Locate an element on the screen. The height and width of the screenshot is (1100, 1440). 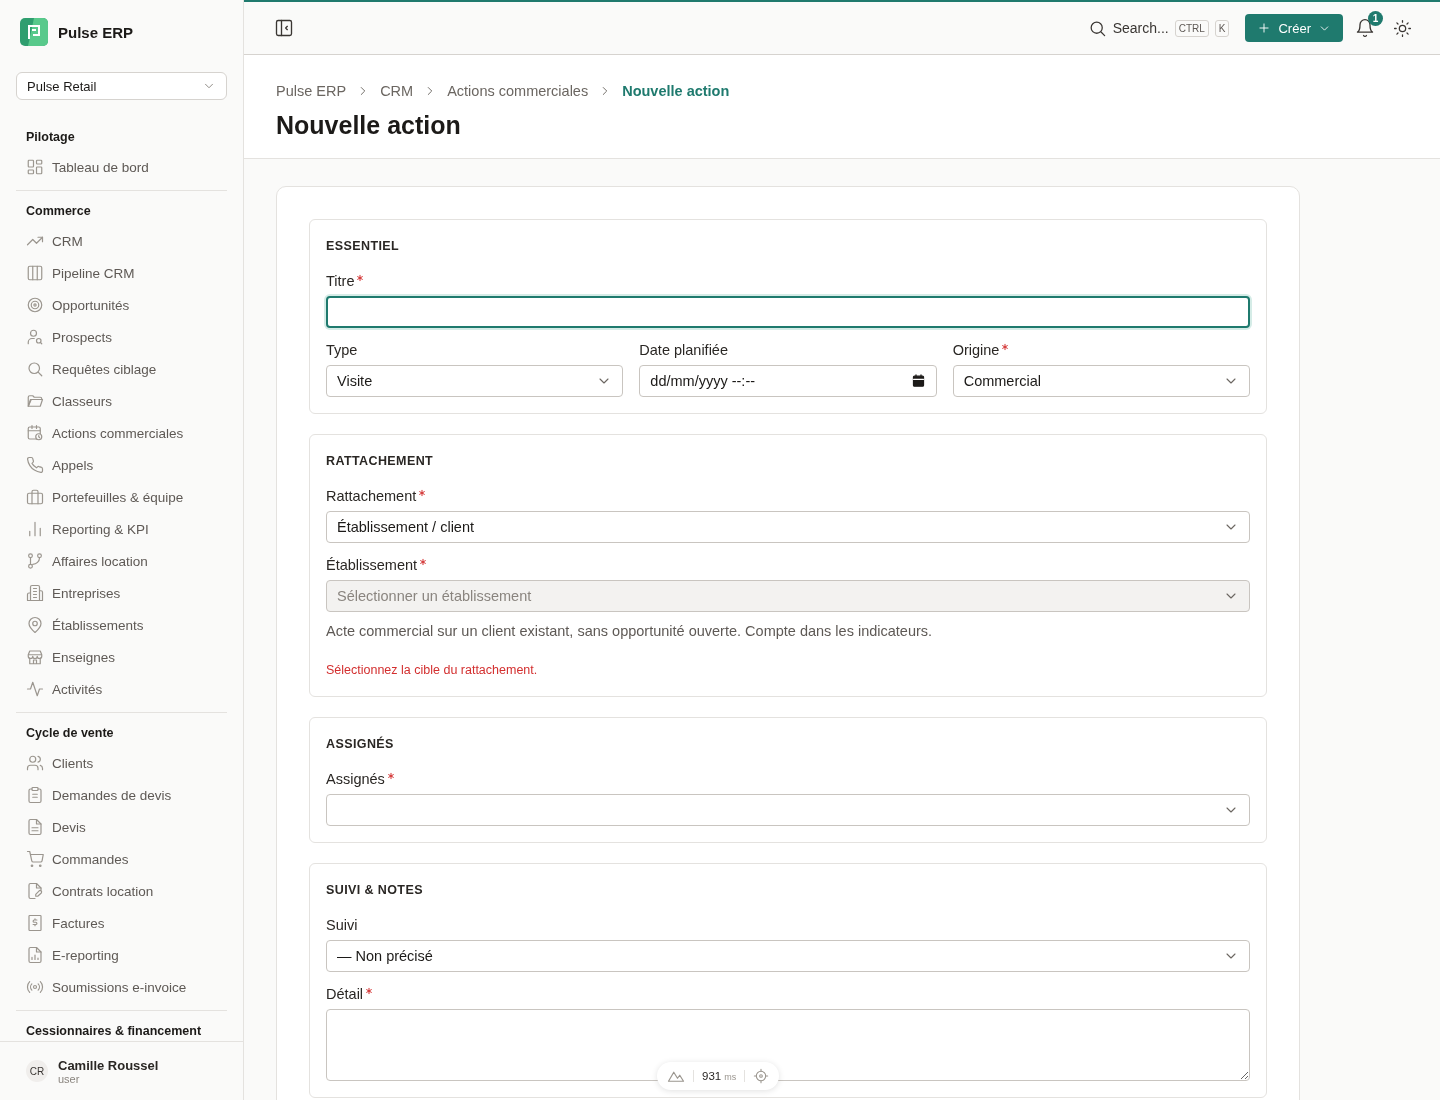
nav-item: Affaires location is located at coordinates (121, 561).